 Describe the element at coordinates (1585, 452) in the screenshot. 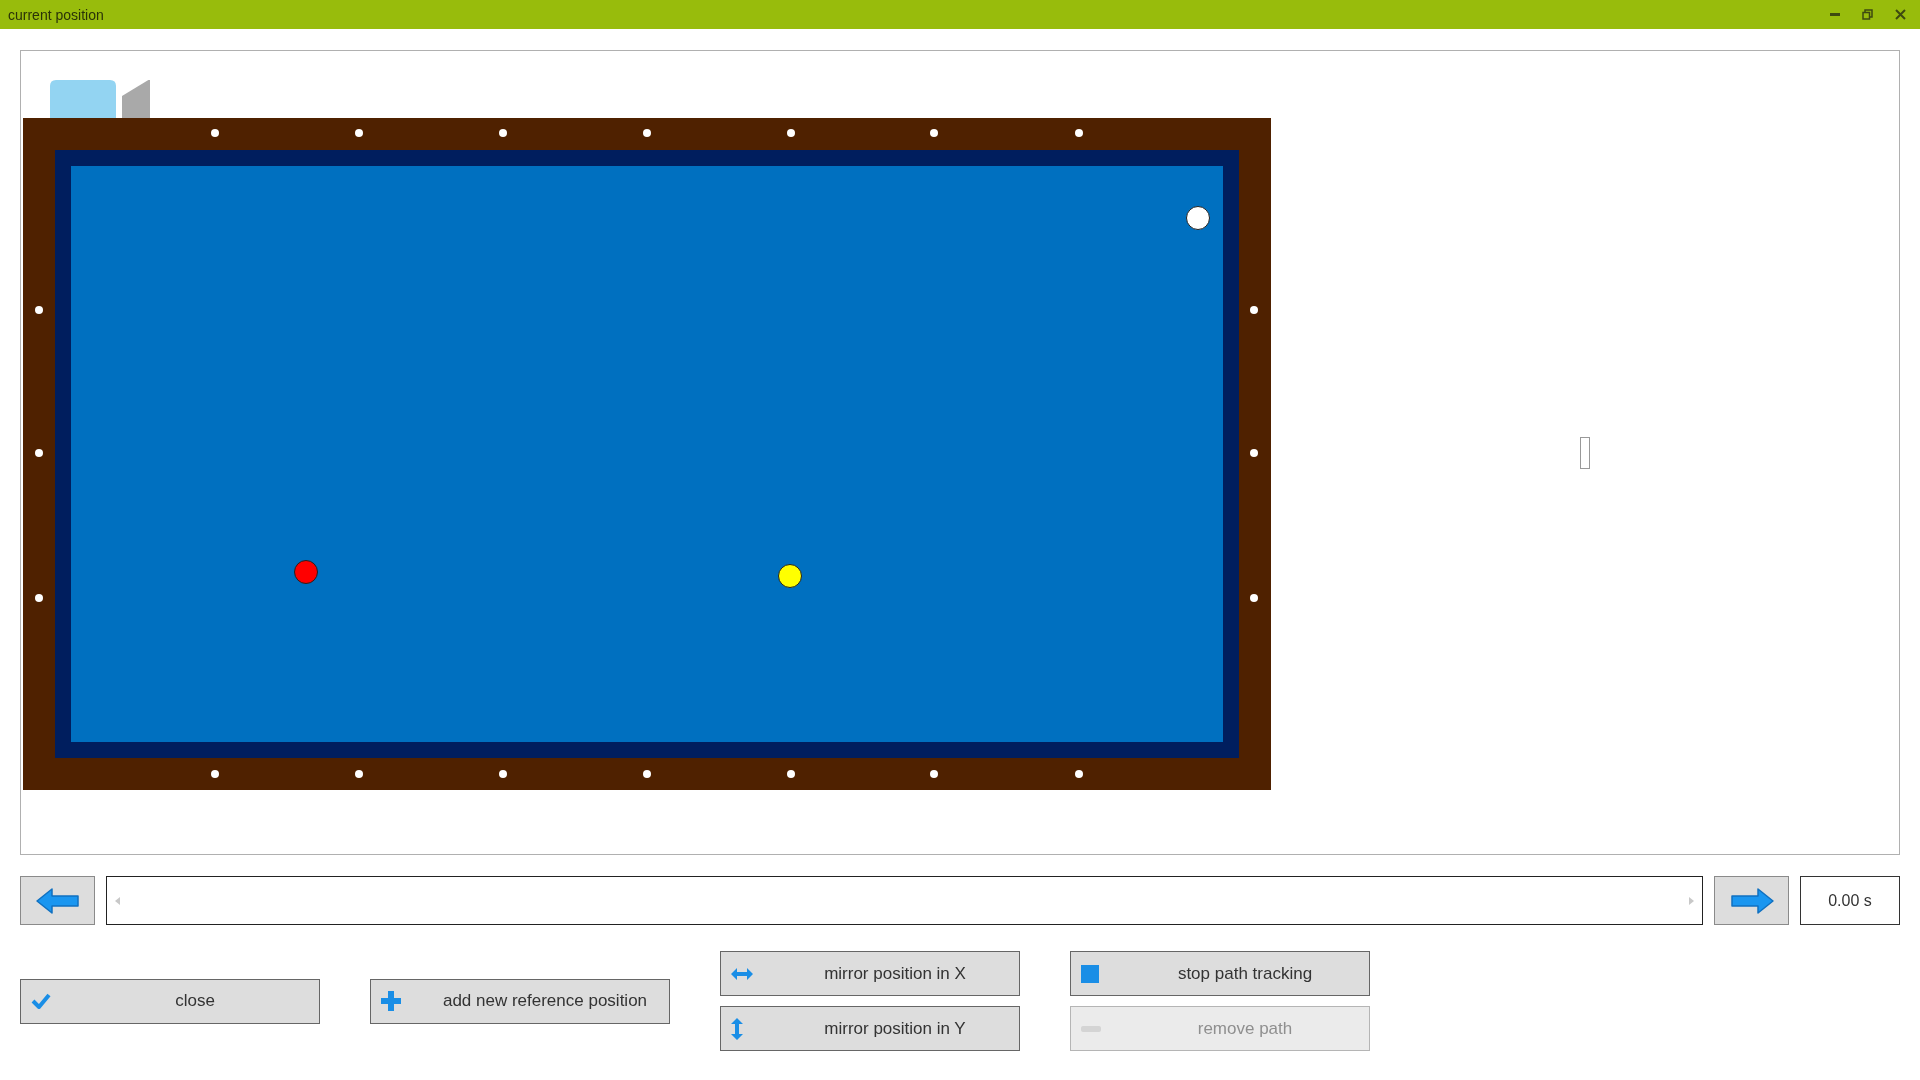

I see `cursor-marker` at that location.